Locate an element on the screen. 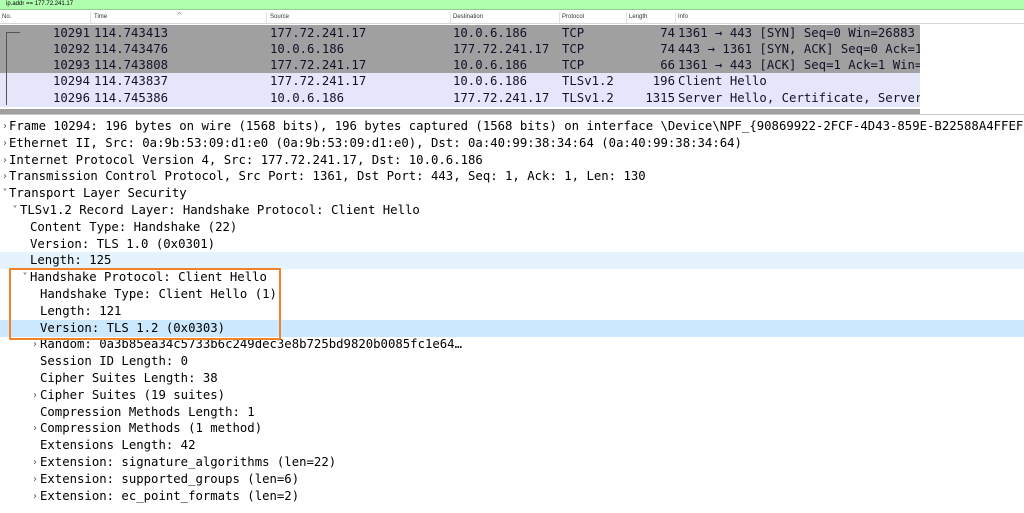 Image resolution: width=1024 pixels, height=513 pixels. packet-number: 10294 is located at coordinates (71, 81).